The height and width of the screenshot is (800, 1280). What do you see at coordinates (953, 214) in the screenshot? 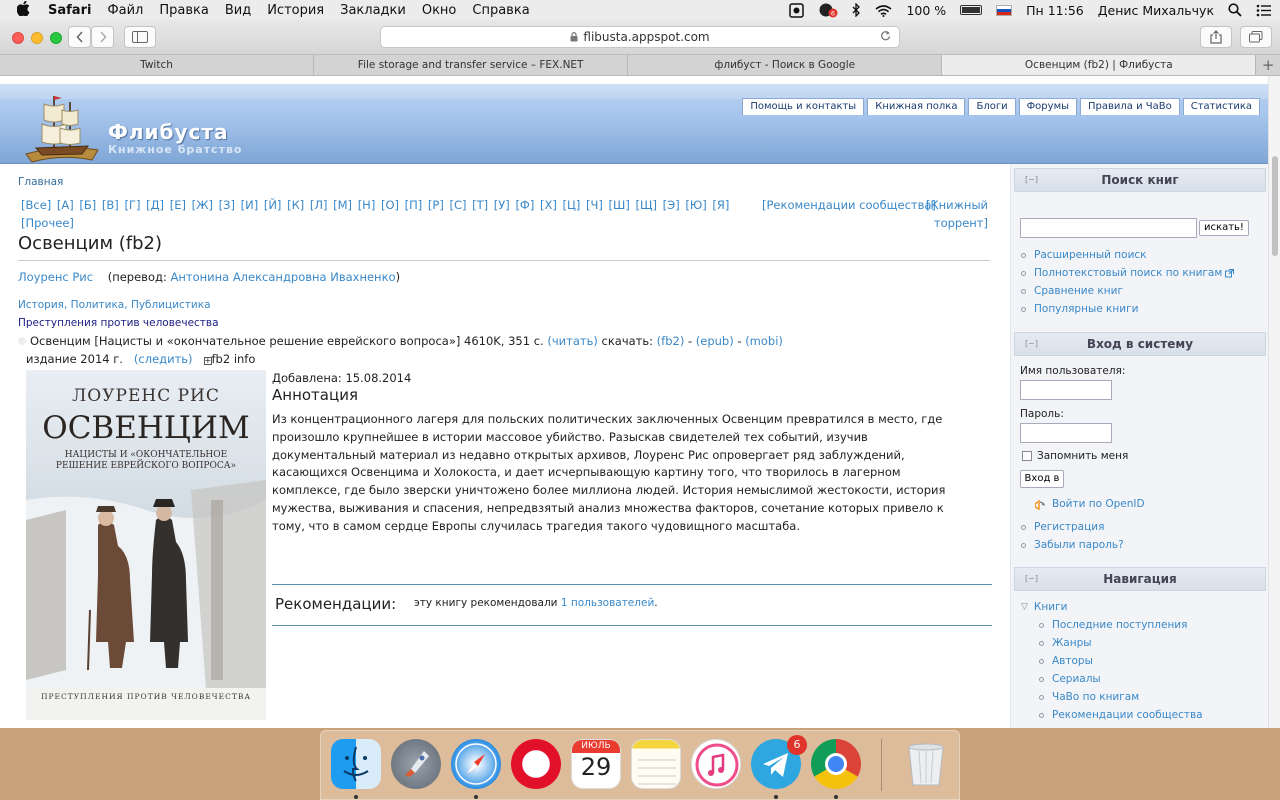
I see `torrent-link: [Книжный торрент]` at bounding box center [953, 214].